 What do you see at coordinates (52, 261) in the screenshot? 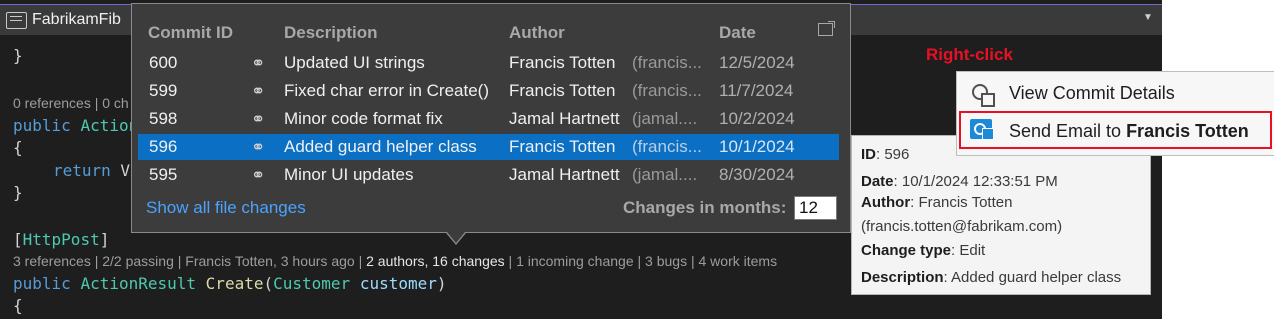
I see `codelens-references: 3 references` at bounding box center [52, 261].